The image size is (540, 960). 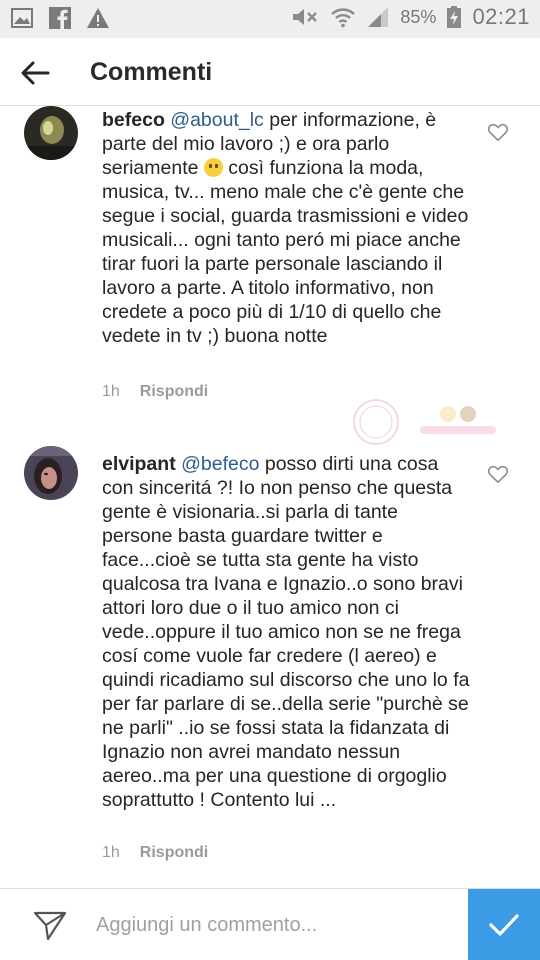 I want to click on comment-username: elvipant, so click(x=139, y=464).